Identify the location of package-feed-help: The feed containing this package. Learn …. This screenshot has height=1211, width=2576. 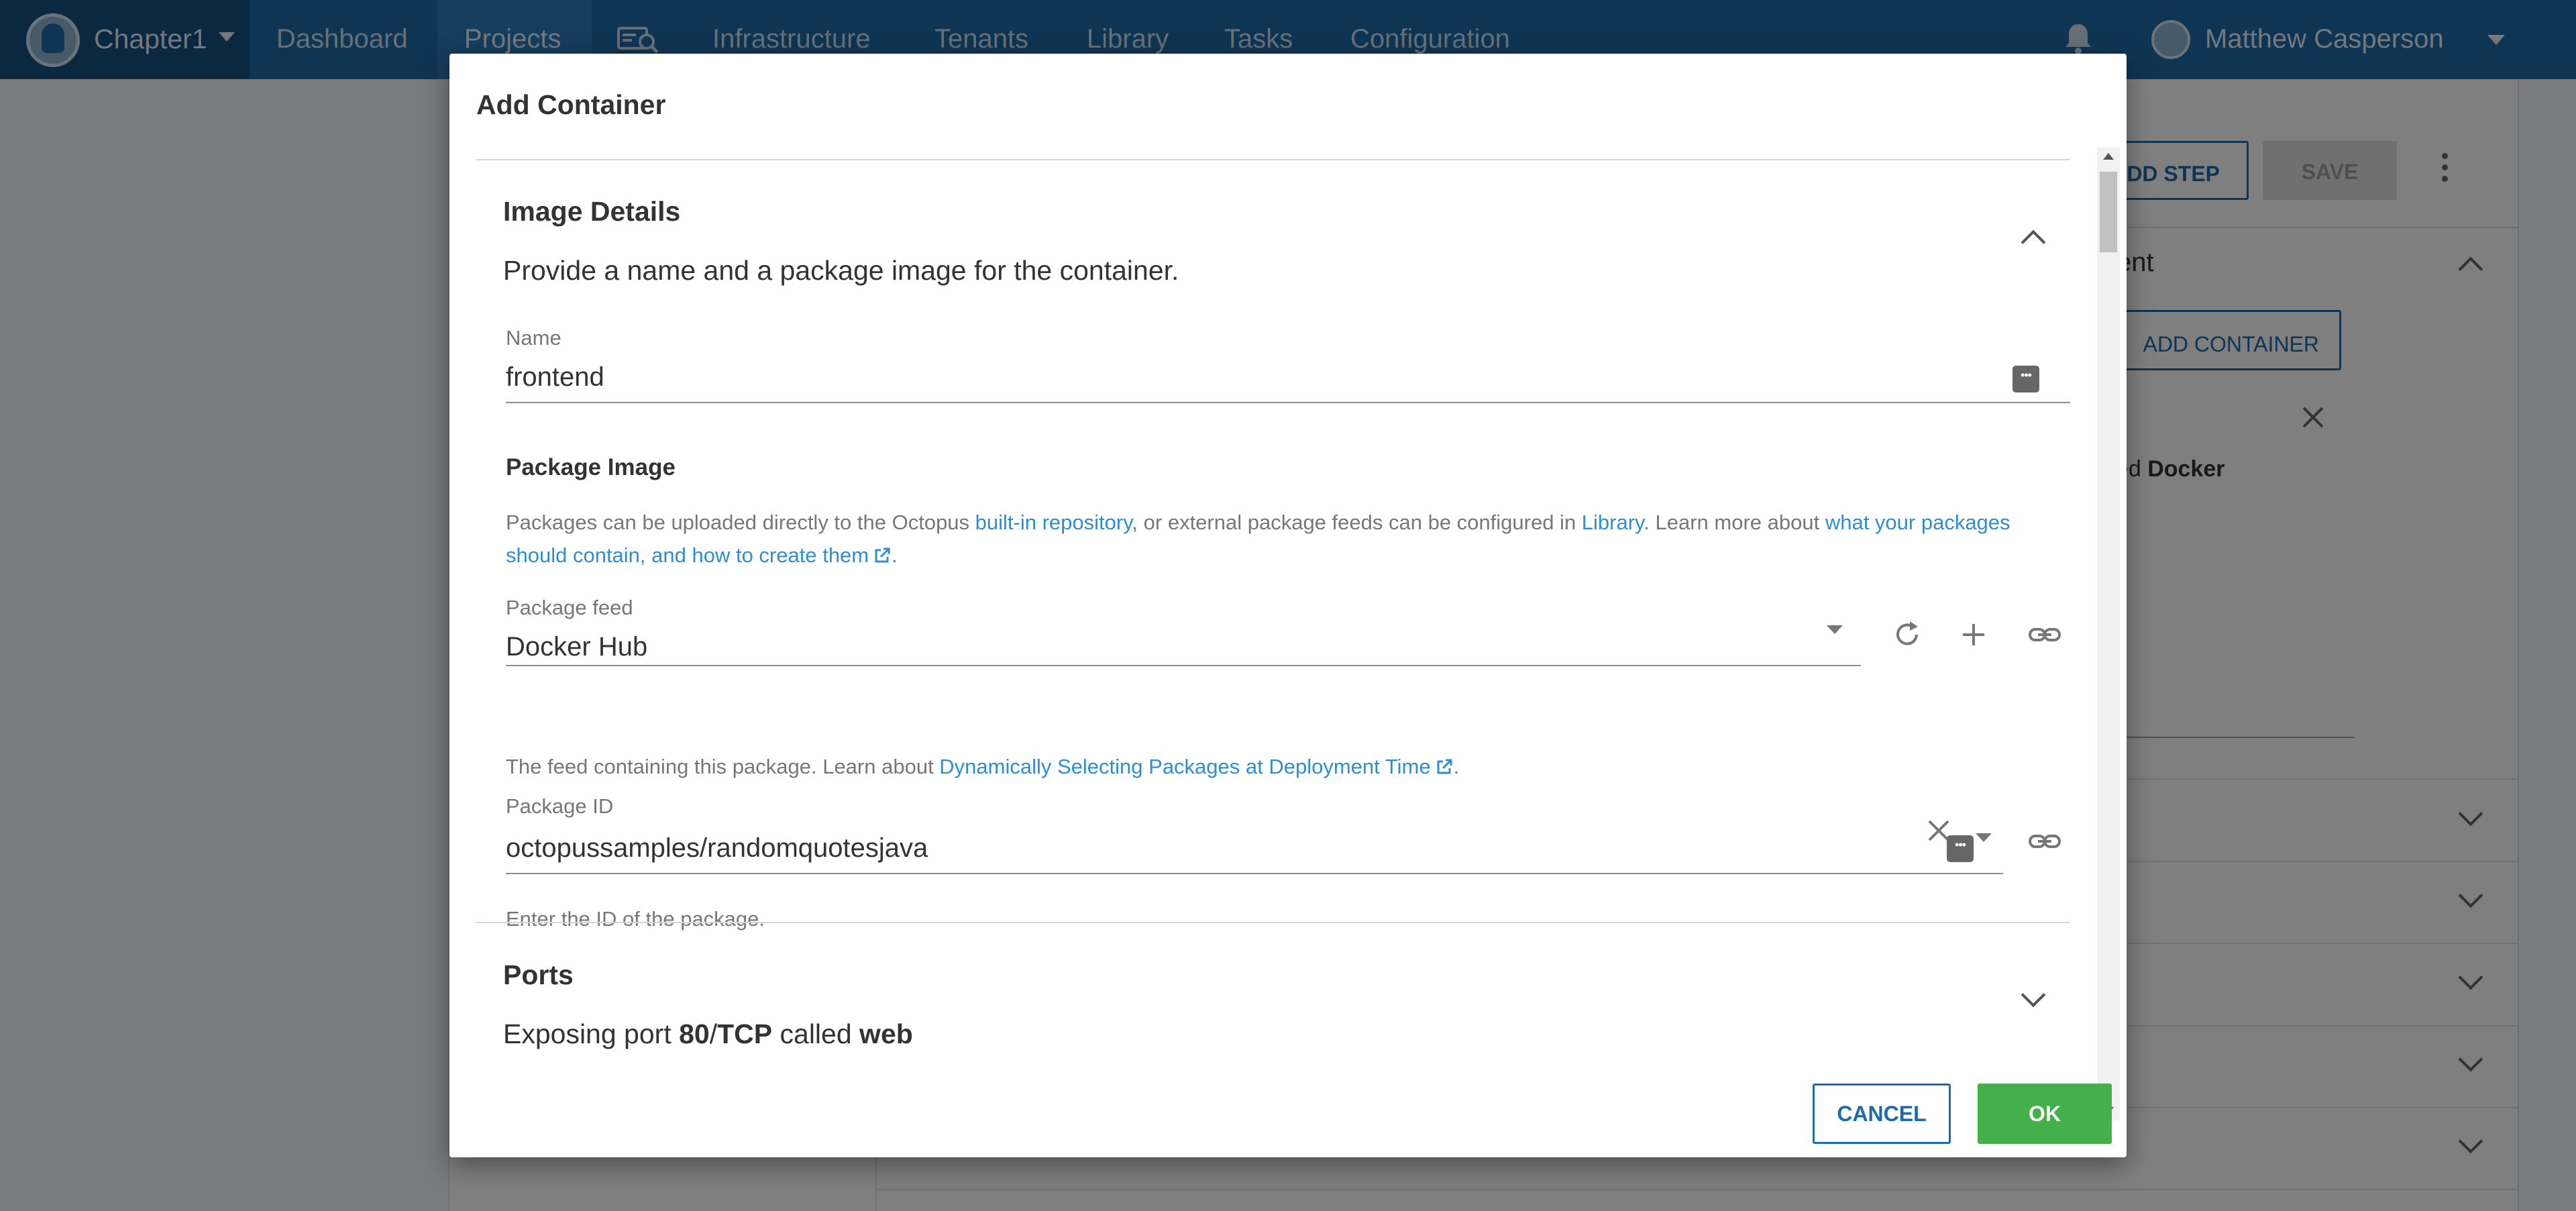
(983, 766).